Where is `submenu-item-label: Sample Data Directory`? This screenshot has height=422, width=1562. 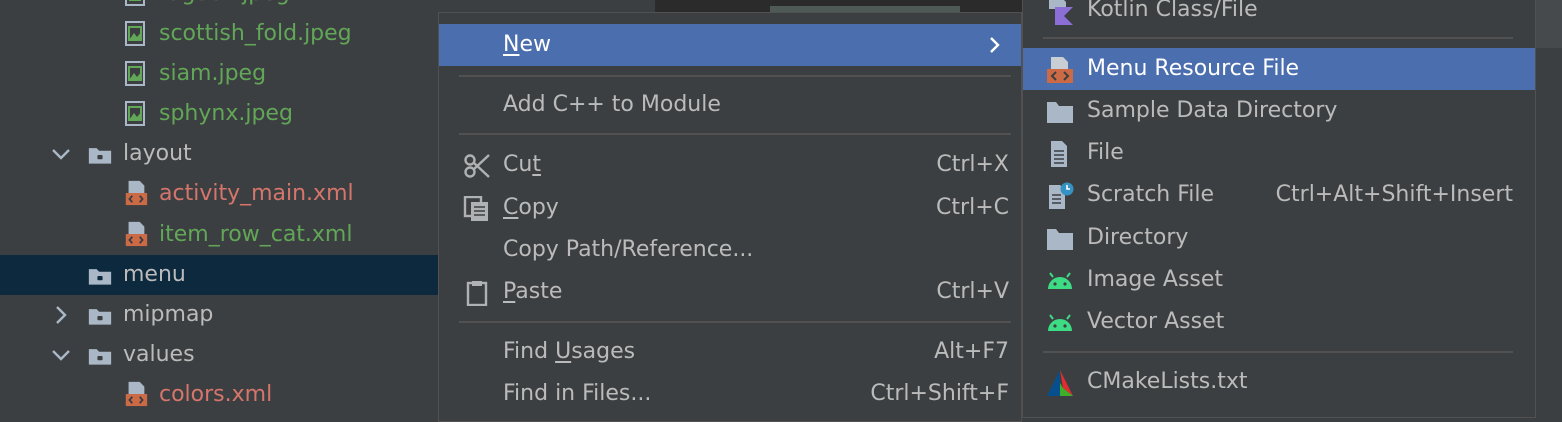
submenu-item-label: Sample Data Directory is located at coordinates (1212, 110).